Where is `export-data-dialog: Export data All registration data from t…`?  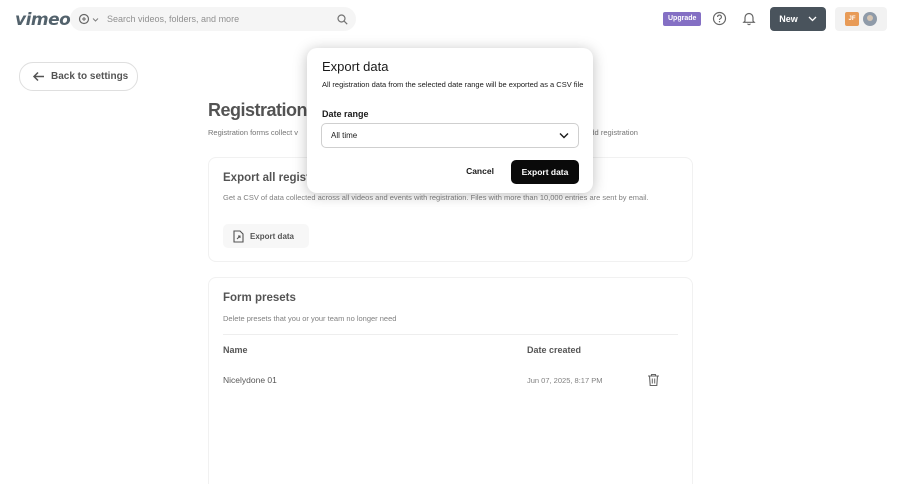 export-data-dialog: Export data All registration data from t… is located at coordinates (450, 120).